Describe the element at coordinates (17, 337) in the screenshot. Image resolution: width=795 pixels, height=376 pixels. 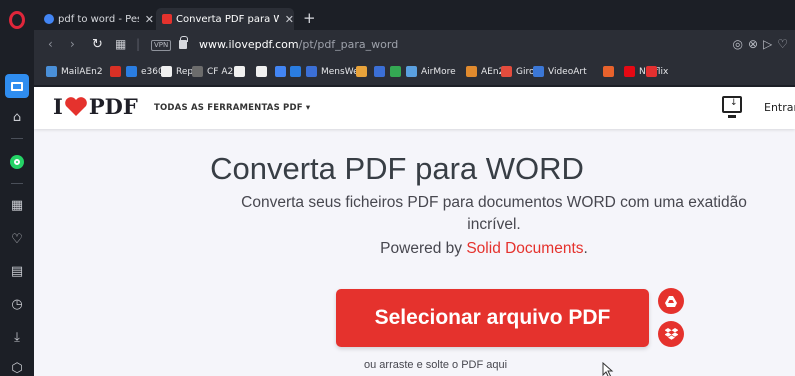
I see `downloads-icon: ⤓` at that location.